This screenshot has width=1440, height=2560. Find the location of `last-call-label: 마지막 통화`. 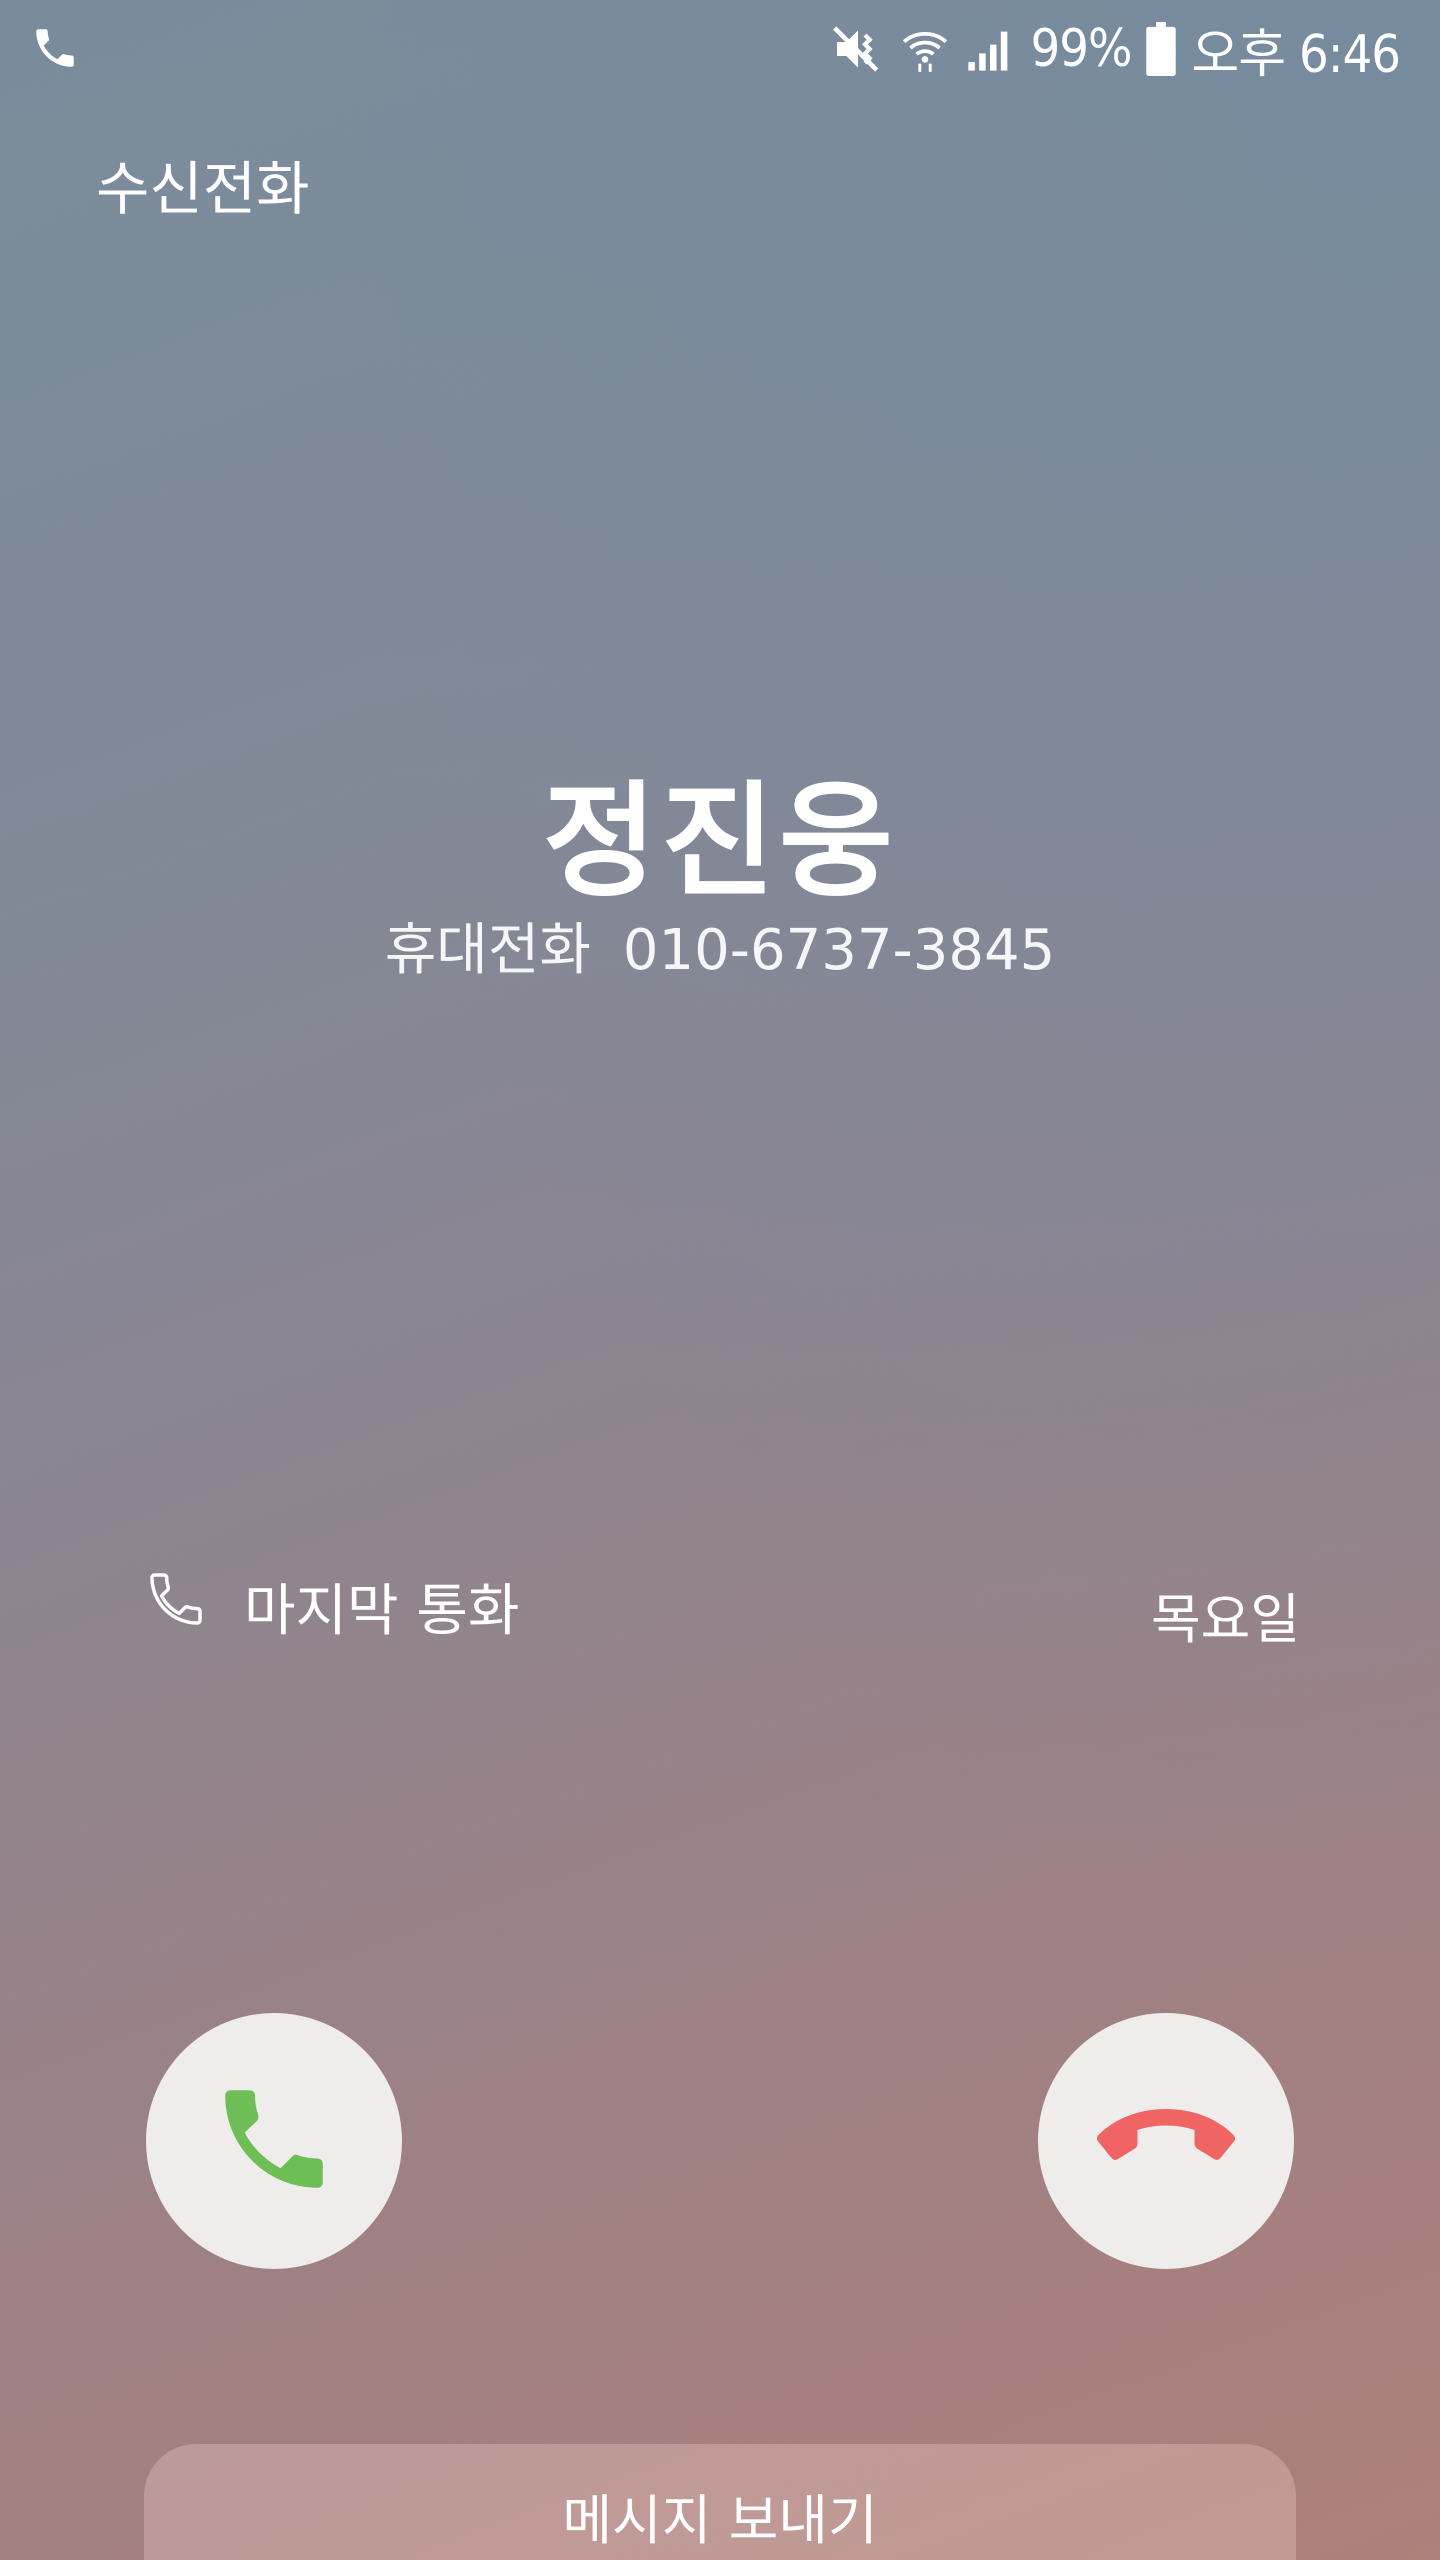

last-call-label: 마지막 통화 is located at coordinates (382, 1611).